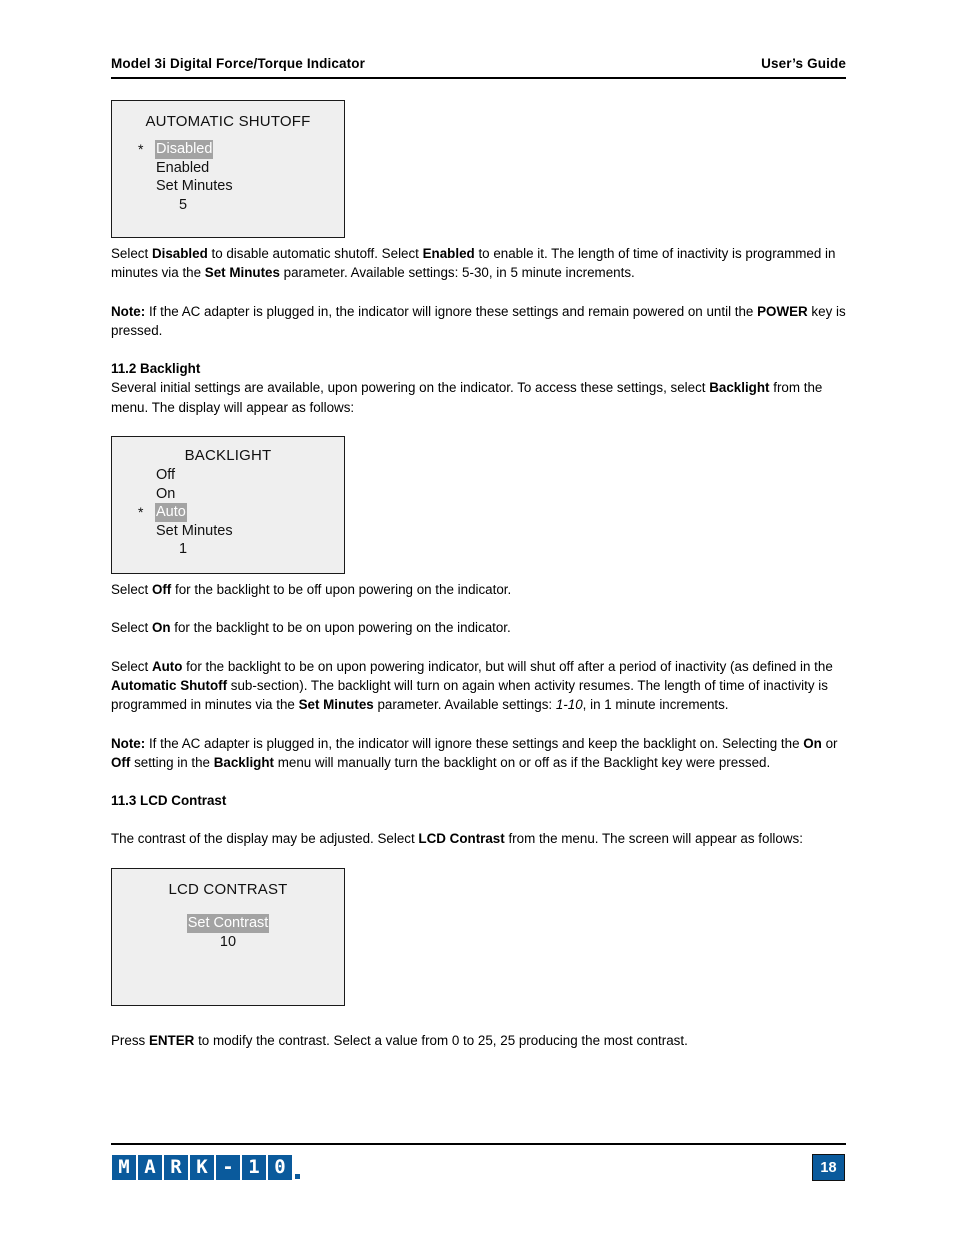 The height and width of the screenshot is (1235, 954). Describe the element at coordinates (280, 1167) in the screenshot. I see `logo-letter-zero: 0` at that location.